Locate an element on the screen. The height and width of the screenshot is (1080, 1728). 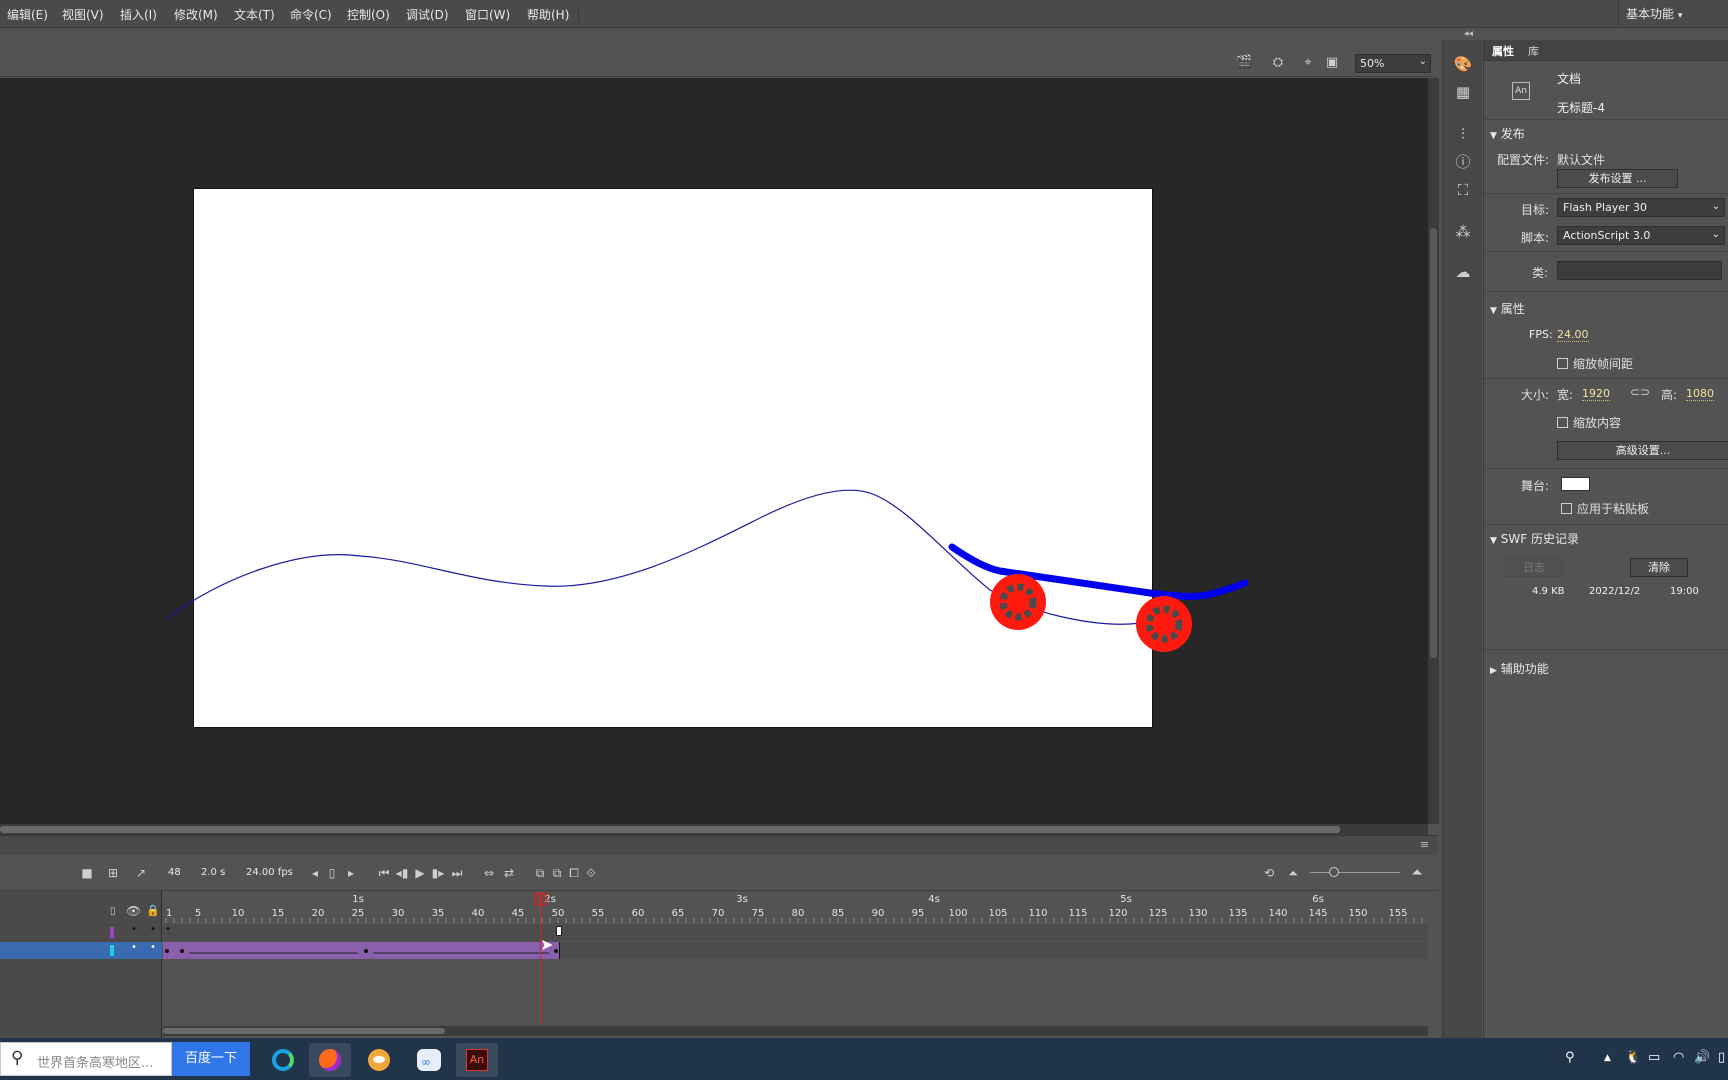
menu-help: 帮助(H) is located at coordinates (548, 14).